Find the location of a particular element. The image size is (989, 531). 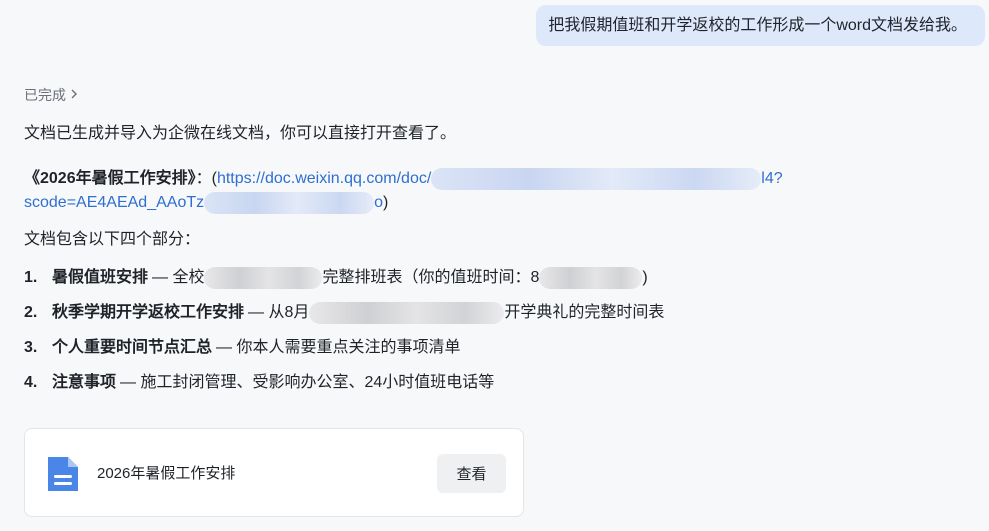

list-item-desc: — 施工封闭管理、受影响办公室、24小时值班电话等 is located at coordinates (307, 382).